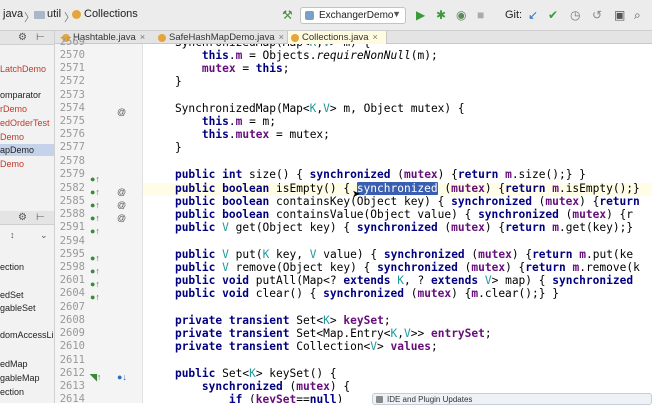 This screenshot has width=652, height=406. What do you see at coordinates (20, 95) in the screenshot?
I see `list-item: omparator` at bounding box center [20, 95].